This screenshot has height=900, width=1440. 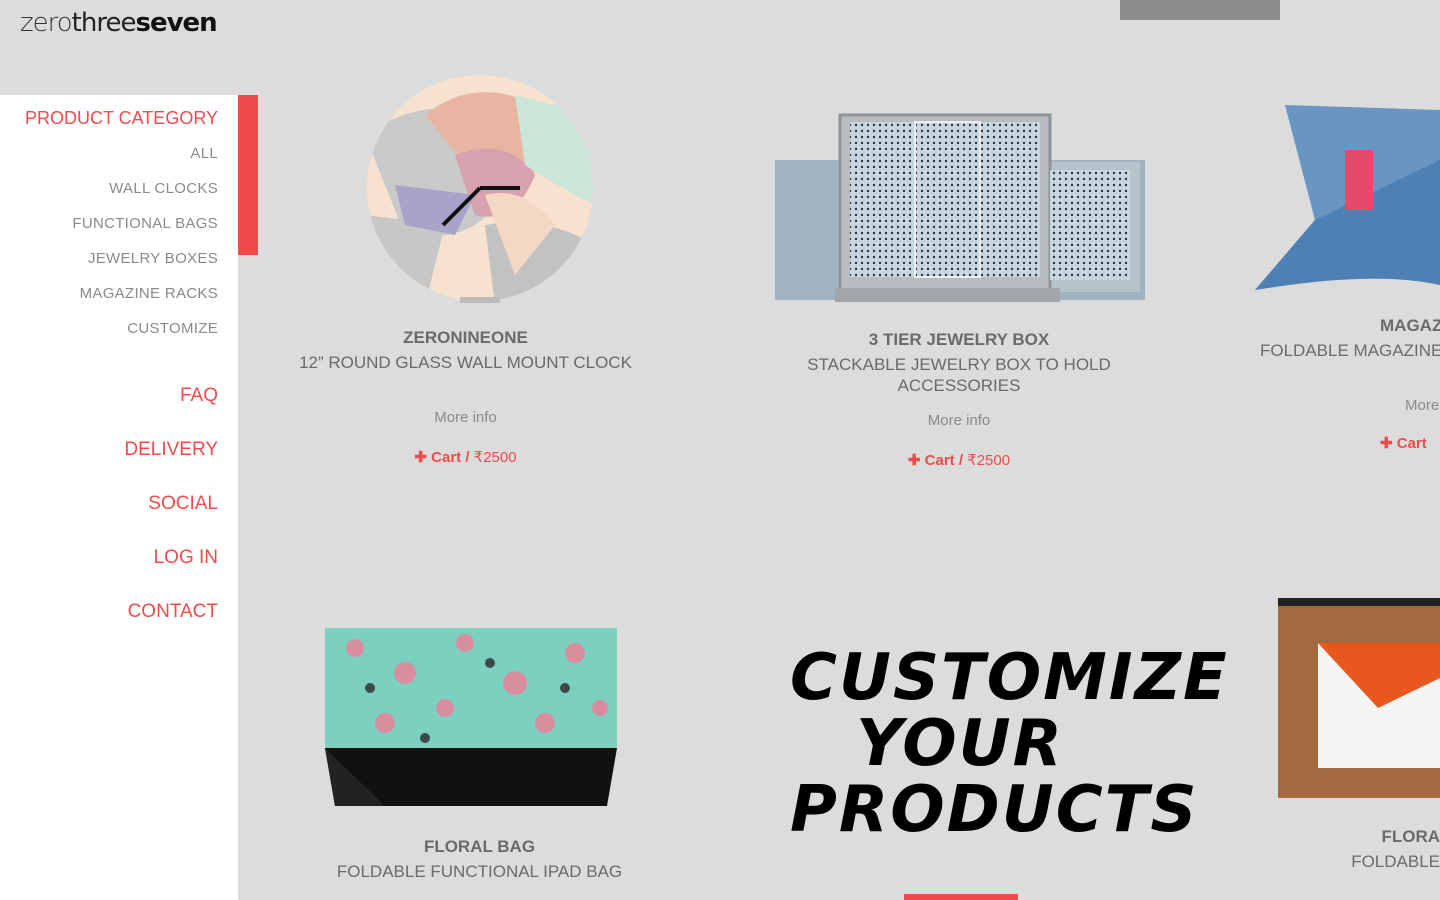 I want to click on logo: zerothreeseven, so click(x=119, y=23).